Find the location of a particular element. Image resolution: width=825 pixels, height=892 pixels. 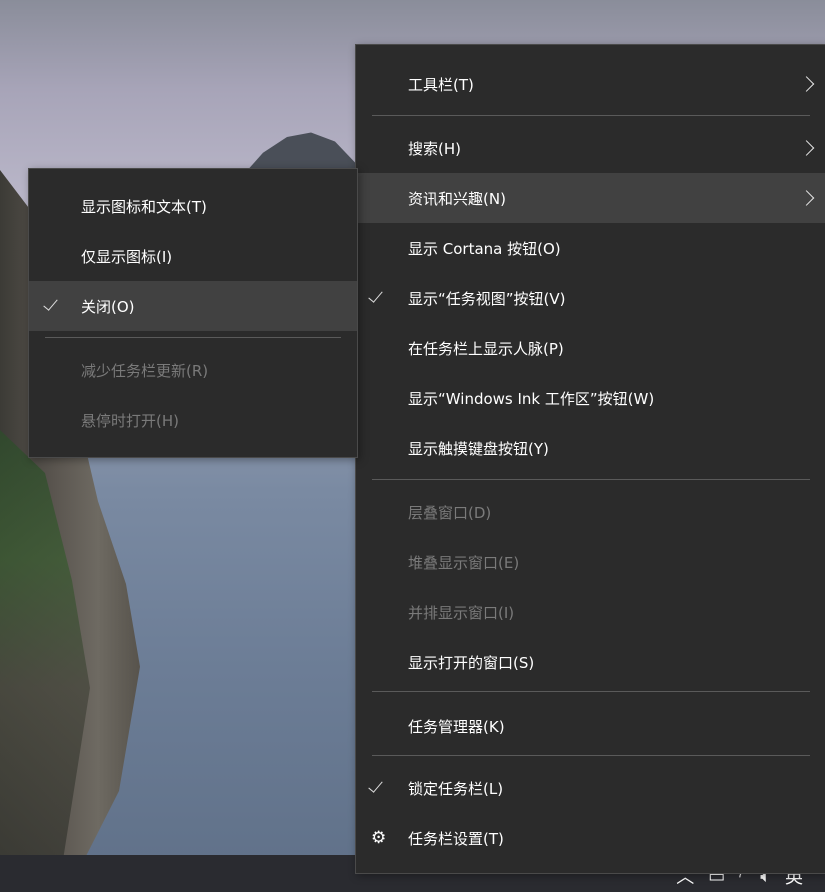

menu-item-label: 仅显示图标(I) is located at coordinates (127, 256).